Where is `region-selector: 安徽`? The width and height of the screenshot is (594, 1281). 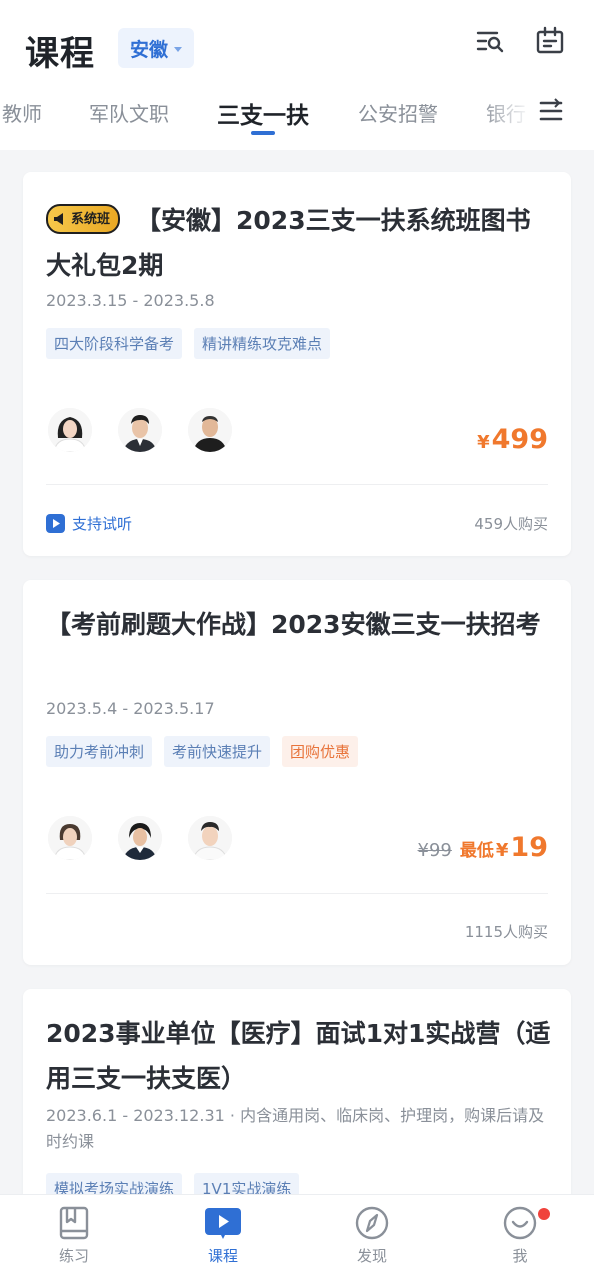
region-selector: 安徽 is located at coordinates (156, 48).